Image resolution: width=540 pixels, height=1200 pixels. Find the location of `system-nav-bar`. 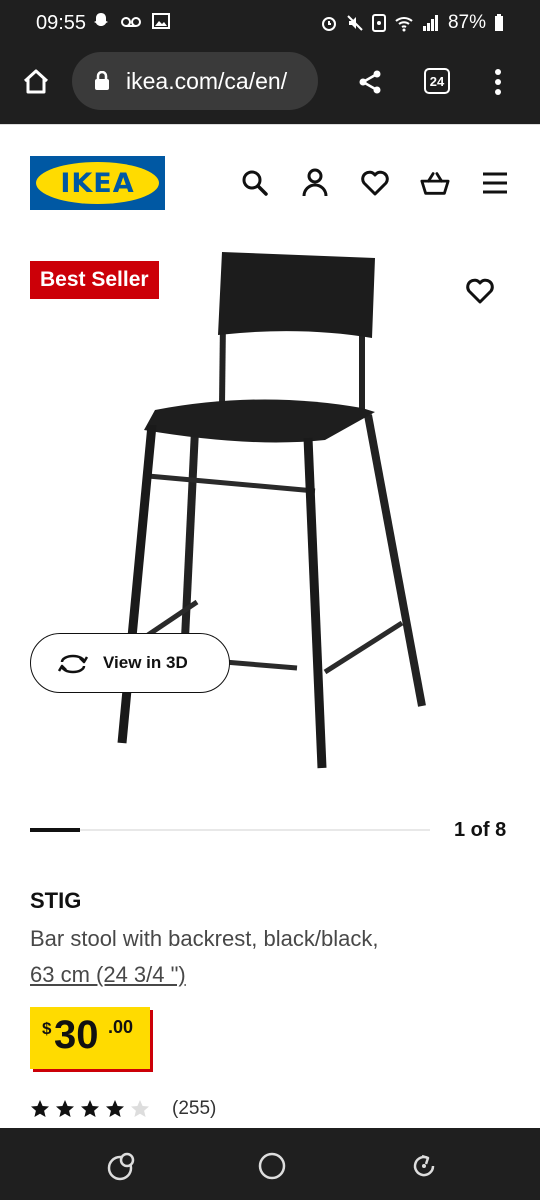

system-nav-bar is located at coordinates (270, 1164).